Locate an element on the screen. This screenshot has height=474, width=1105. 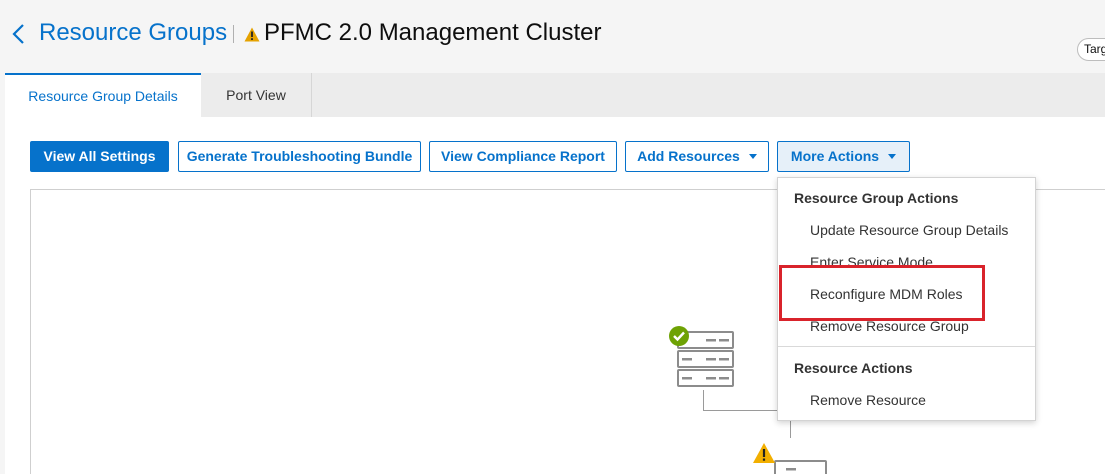
view-all-settings-button: View All Settings is located at coordinates (99, 156).